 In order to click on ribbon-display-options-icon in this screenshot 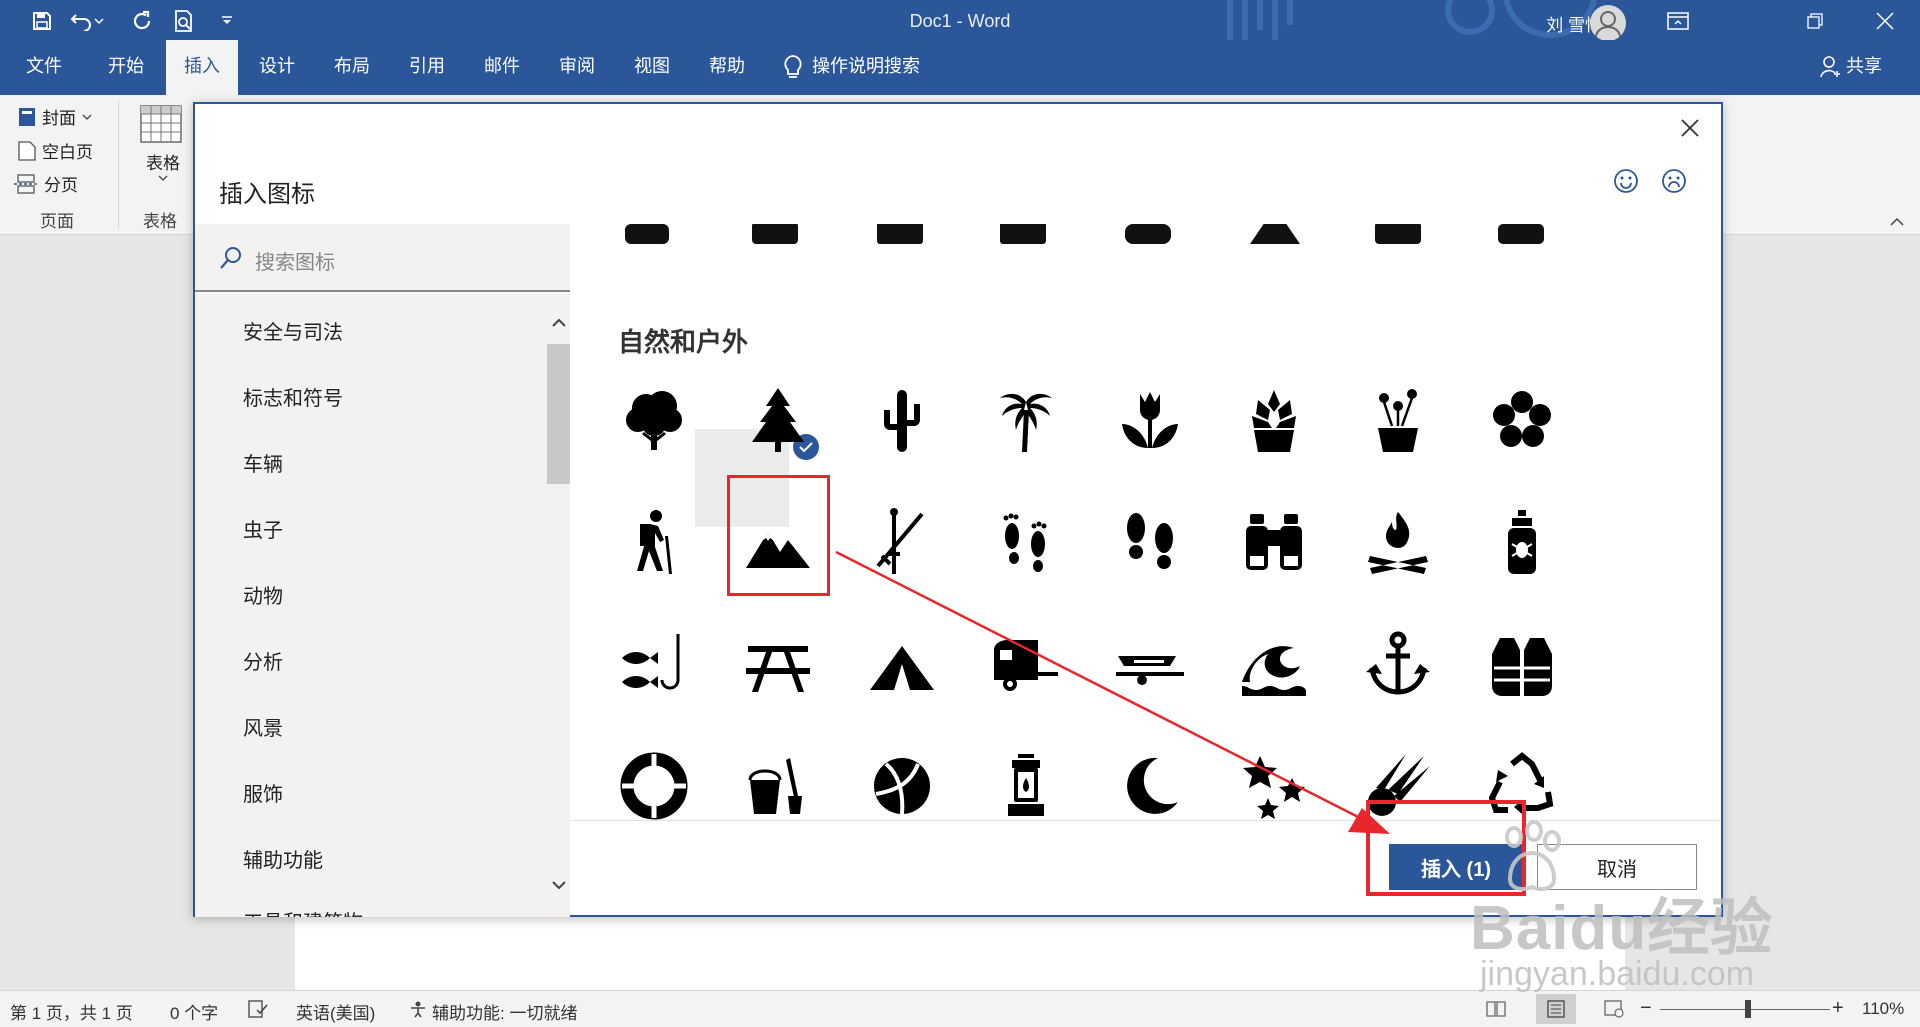, I will do `click(1678, 21)`.